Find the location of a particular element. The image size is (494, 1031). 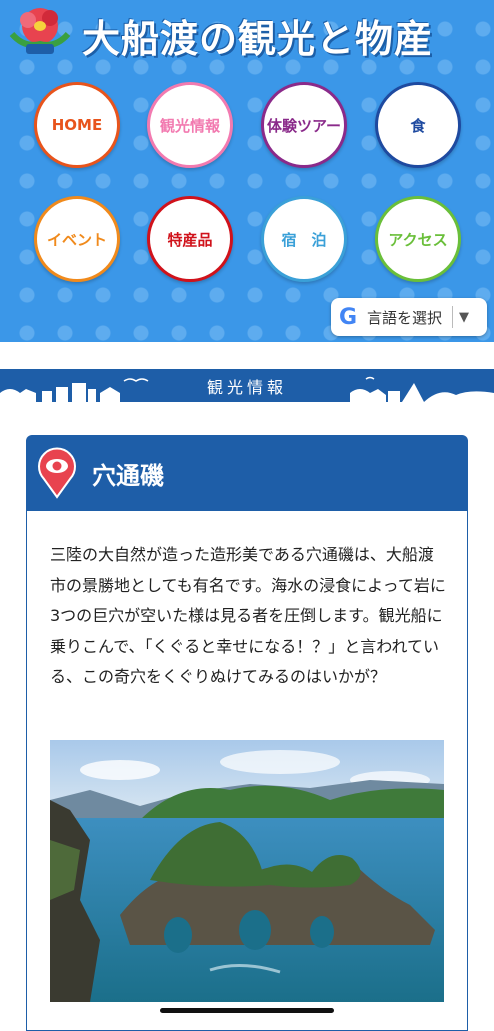

section-banner-label: 観光情報 is located at coordinates (246, 387).